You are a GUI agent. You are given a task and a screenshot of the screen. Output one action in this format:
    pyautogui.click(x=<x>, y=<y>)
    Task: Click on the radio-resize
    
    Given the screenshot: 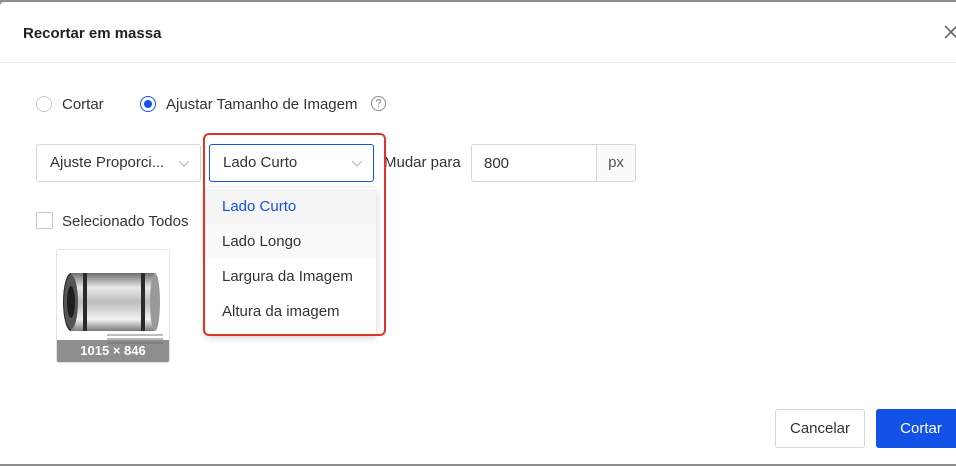 What is the action you would take?
    pyautogui.click(x=148, y=104)
    